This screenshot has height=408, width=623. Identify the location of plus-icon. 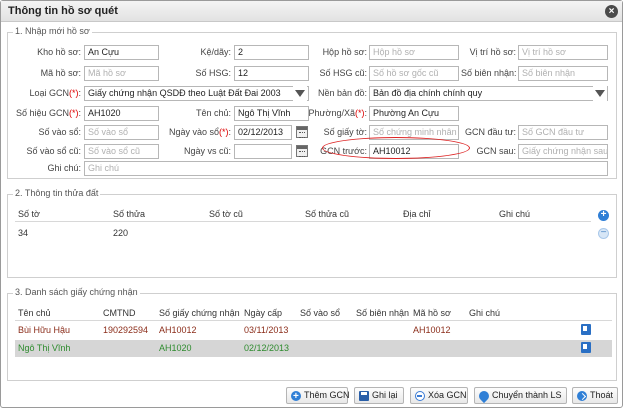
(296, 396).